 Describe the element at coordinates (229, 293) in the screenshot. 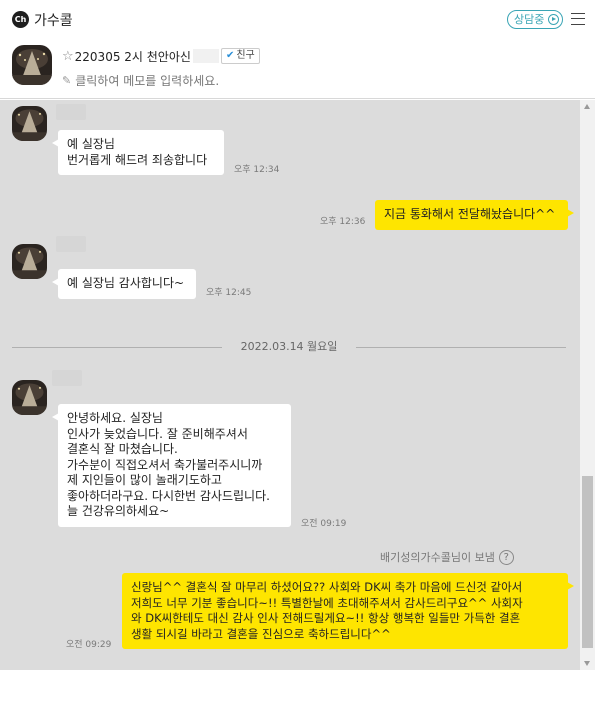

I see `message-time: 오후 12:45` at that location.